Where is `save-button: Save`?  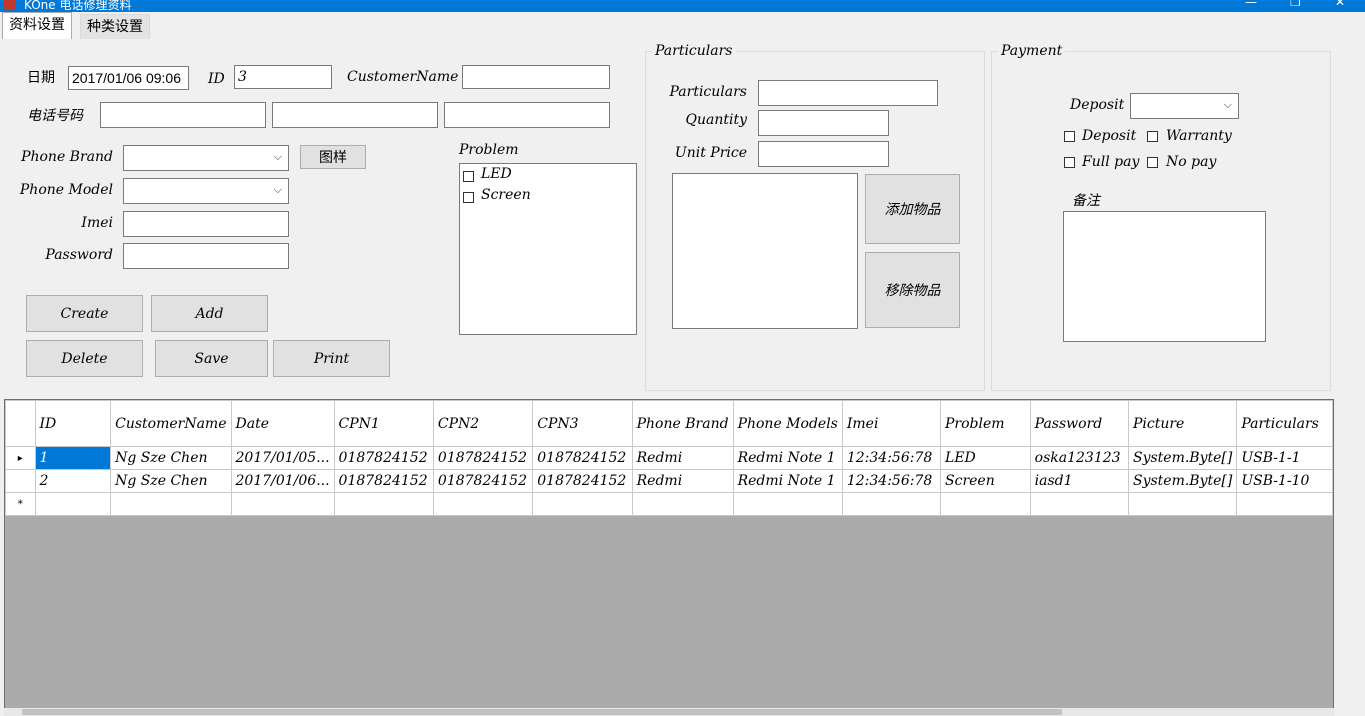 save-button: Save is located at coordinates (211, 358).